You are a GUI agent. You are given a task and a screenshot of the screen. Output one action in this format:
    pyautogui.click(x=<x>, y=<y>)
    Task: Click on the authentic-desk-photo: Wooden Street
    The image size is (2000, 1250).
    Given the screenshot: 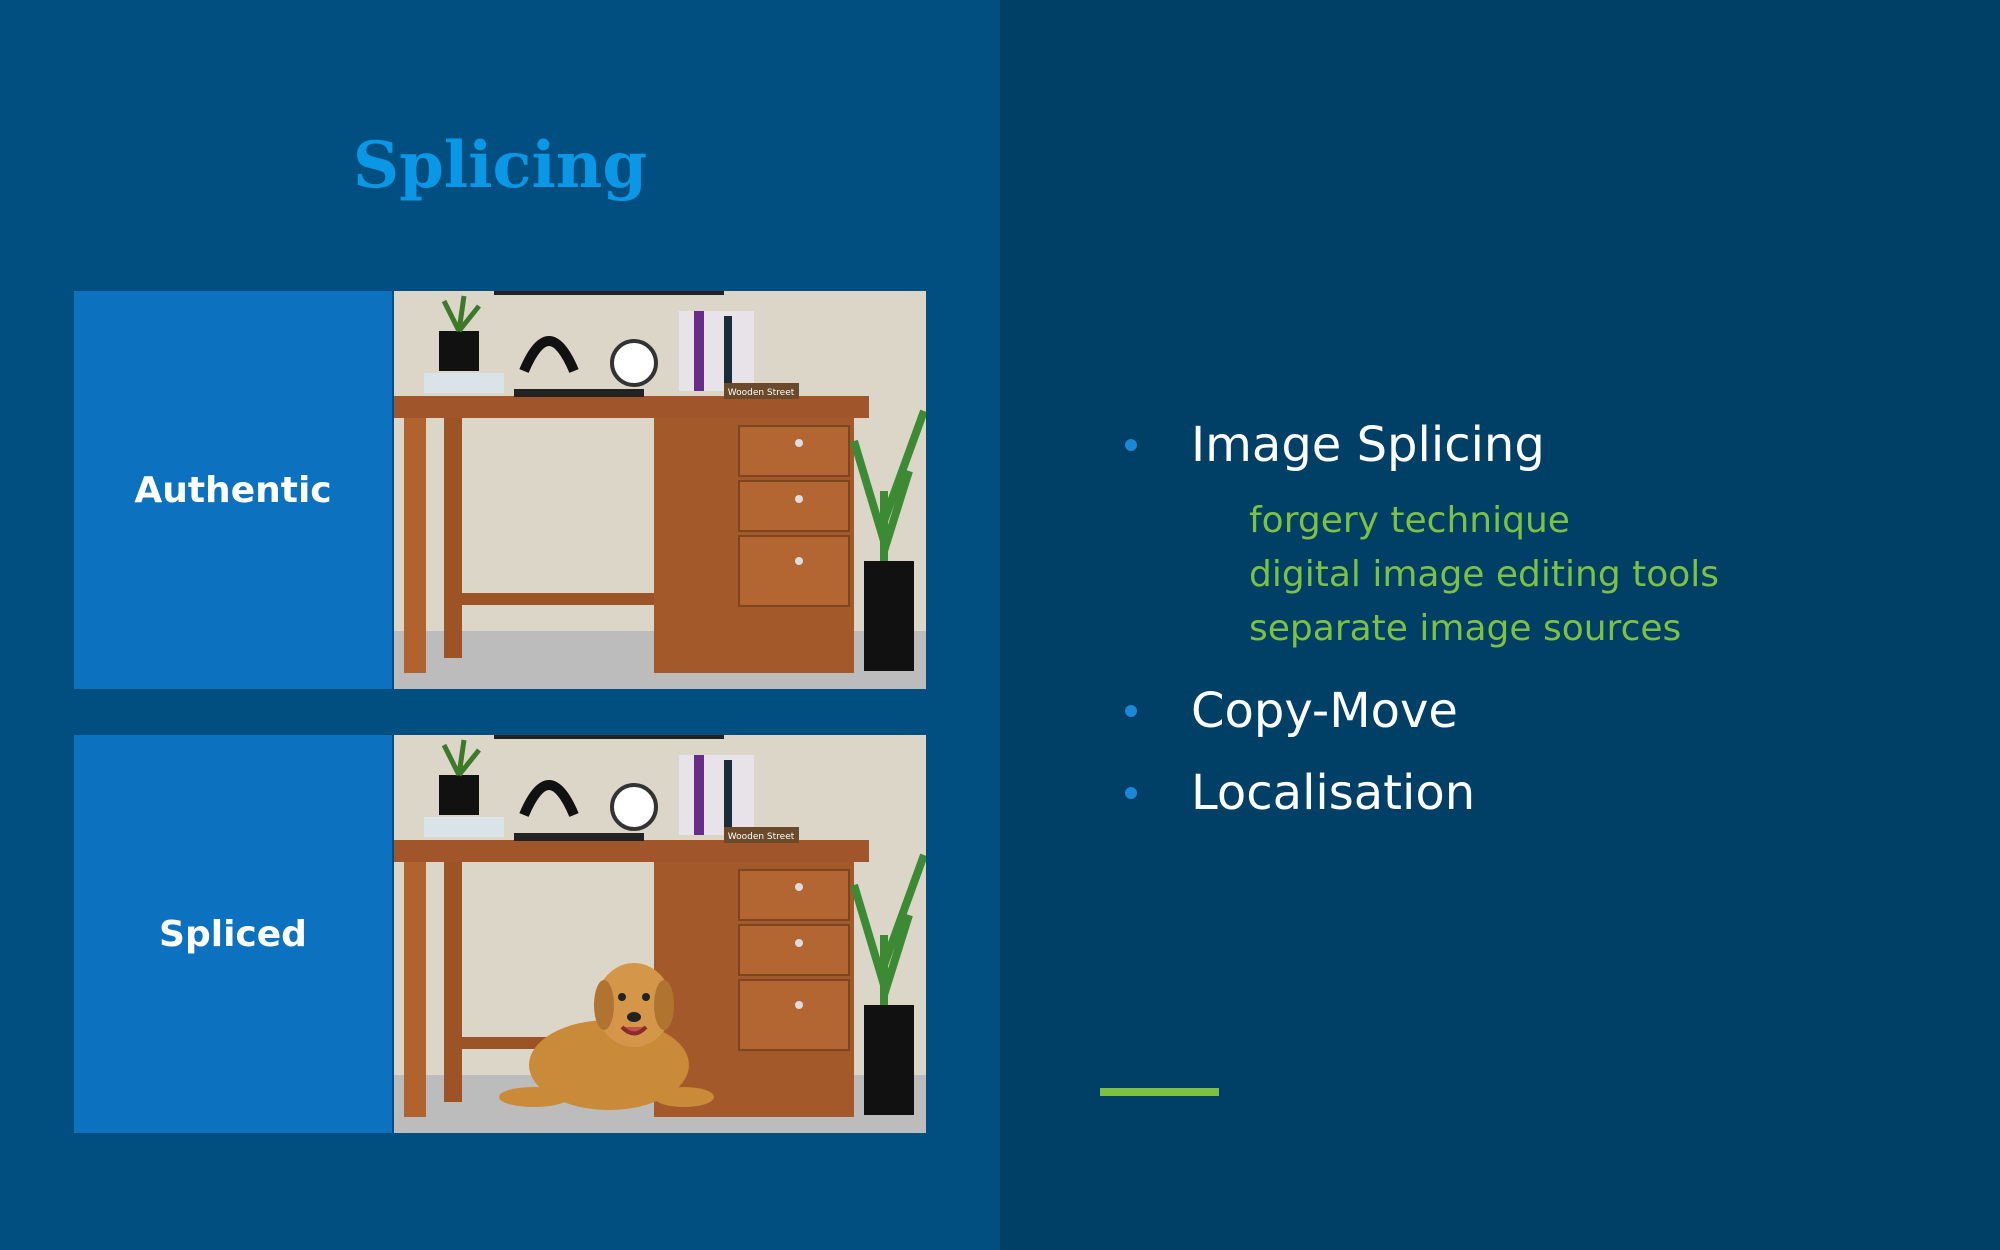 What is the action you would take?
    pyautogui.click(x=660, y=490)
    